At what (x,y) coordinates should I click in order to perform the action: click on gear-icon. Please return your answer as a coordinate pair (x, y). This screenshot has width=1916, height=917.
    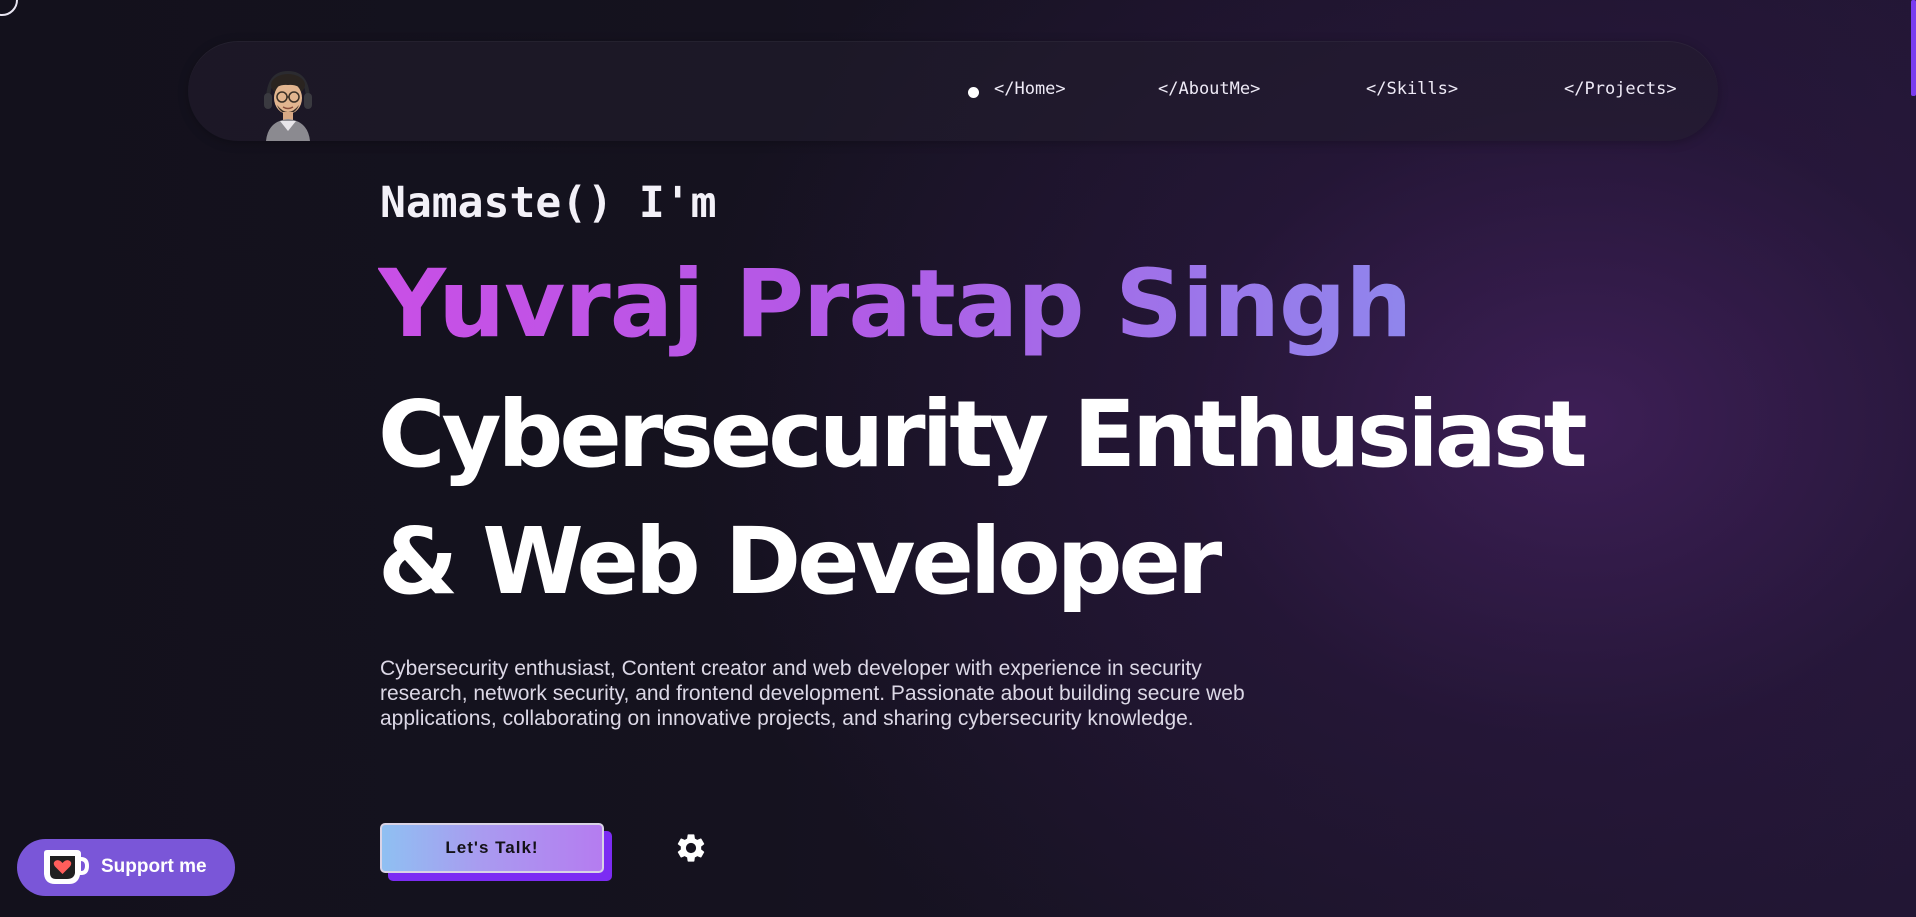
    Looking at the image, I should click on (691, 848).